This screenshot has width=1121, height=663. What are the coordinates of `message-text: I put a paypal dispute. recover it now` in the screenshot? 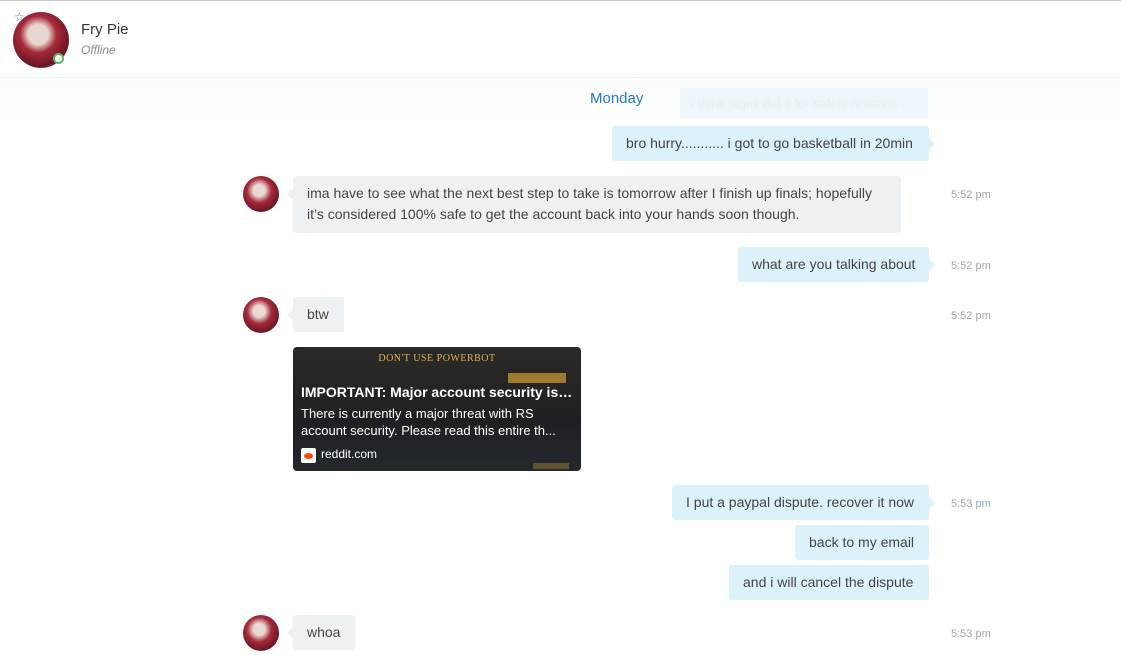 It's located at (800, 502).